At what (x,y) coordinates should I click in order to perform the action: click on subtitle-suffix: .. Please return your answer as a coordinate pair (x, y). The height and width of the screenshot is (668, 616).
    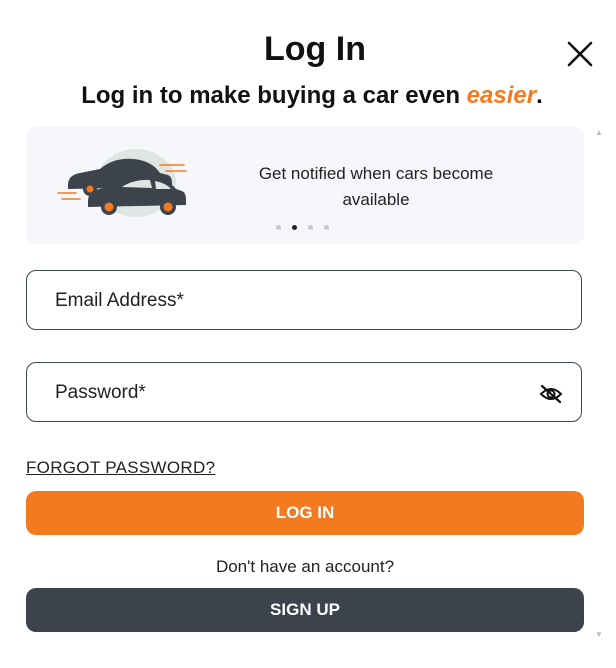
    Looking at the image, I should click on (539, 95).